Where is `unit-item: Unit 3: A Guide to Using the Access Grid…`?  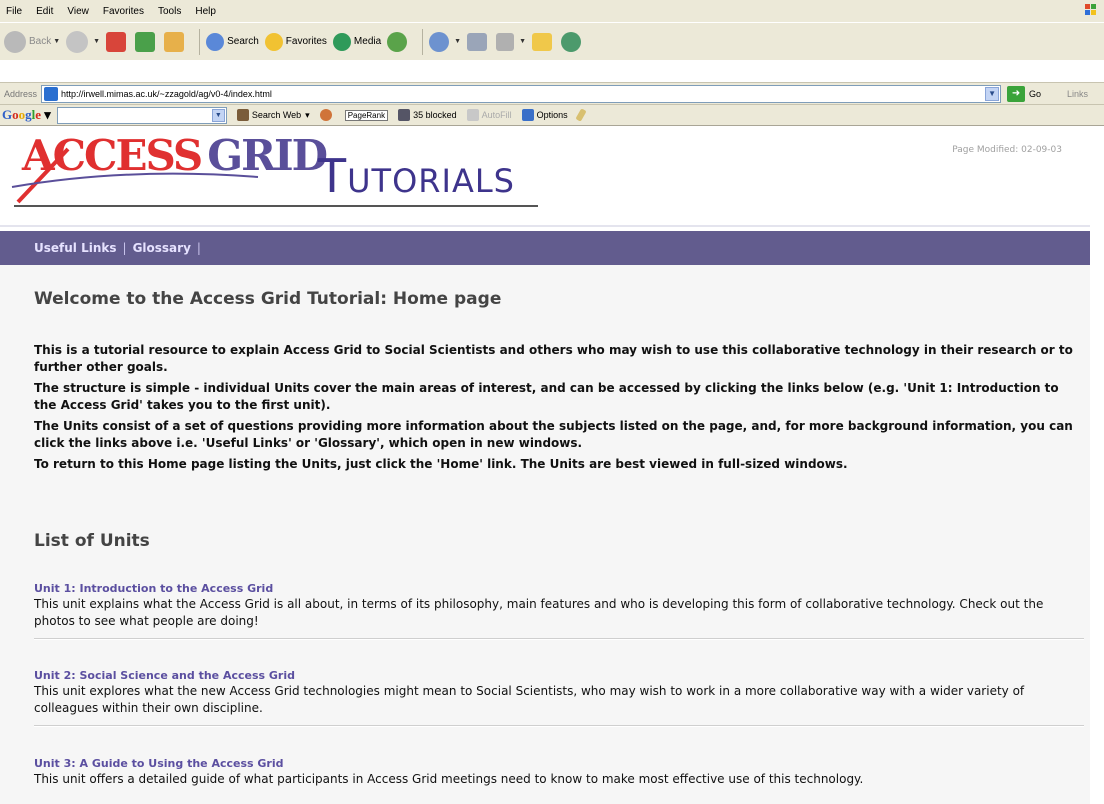
unit-item: Unit 3: A Guide to Using the Access Grid… is located at coordinates (559, 772).